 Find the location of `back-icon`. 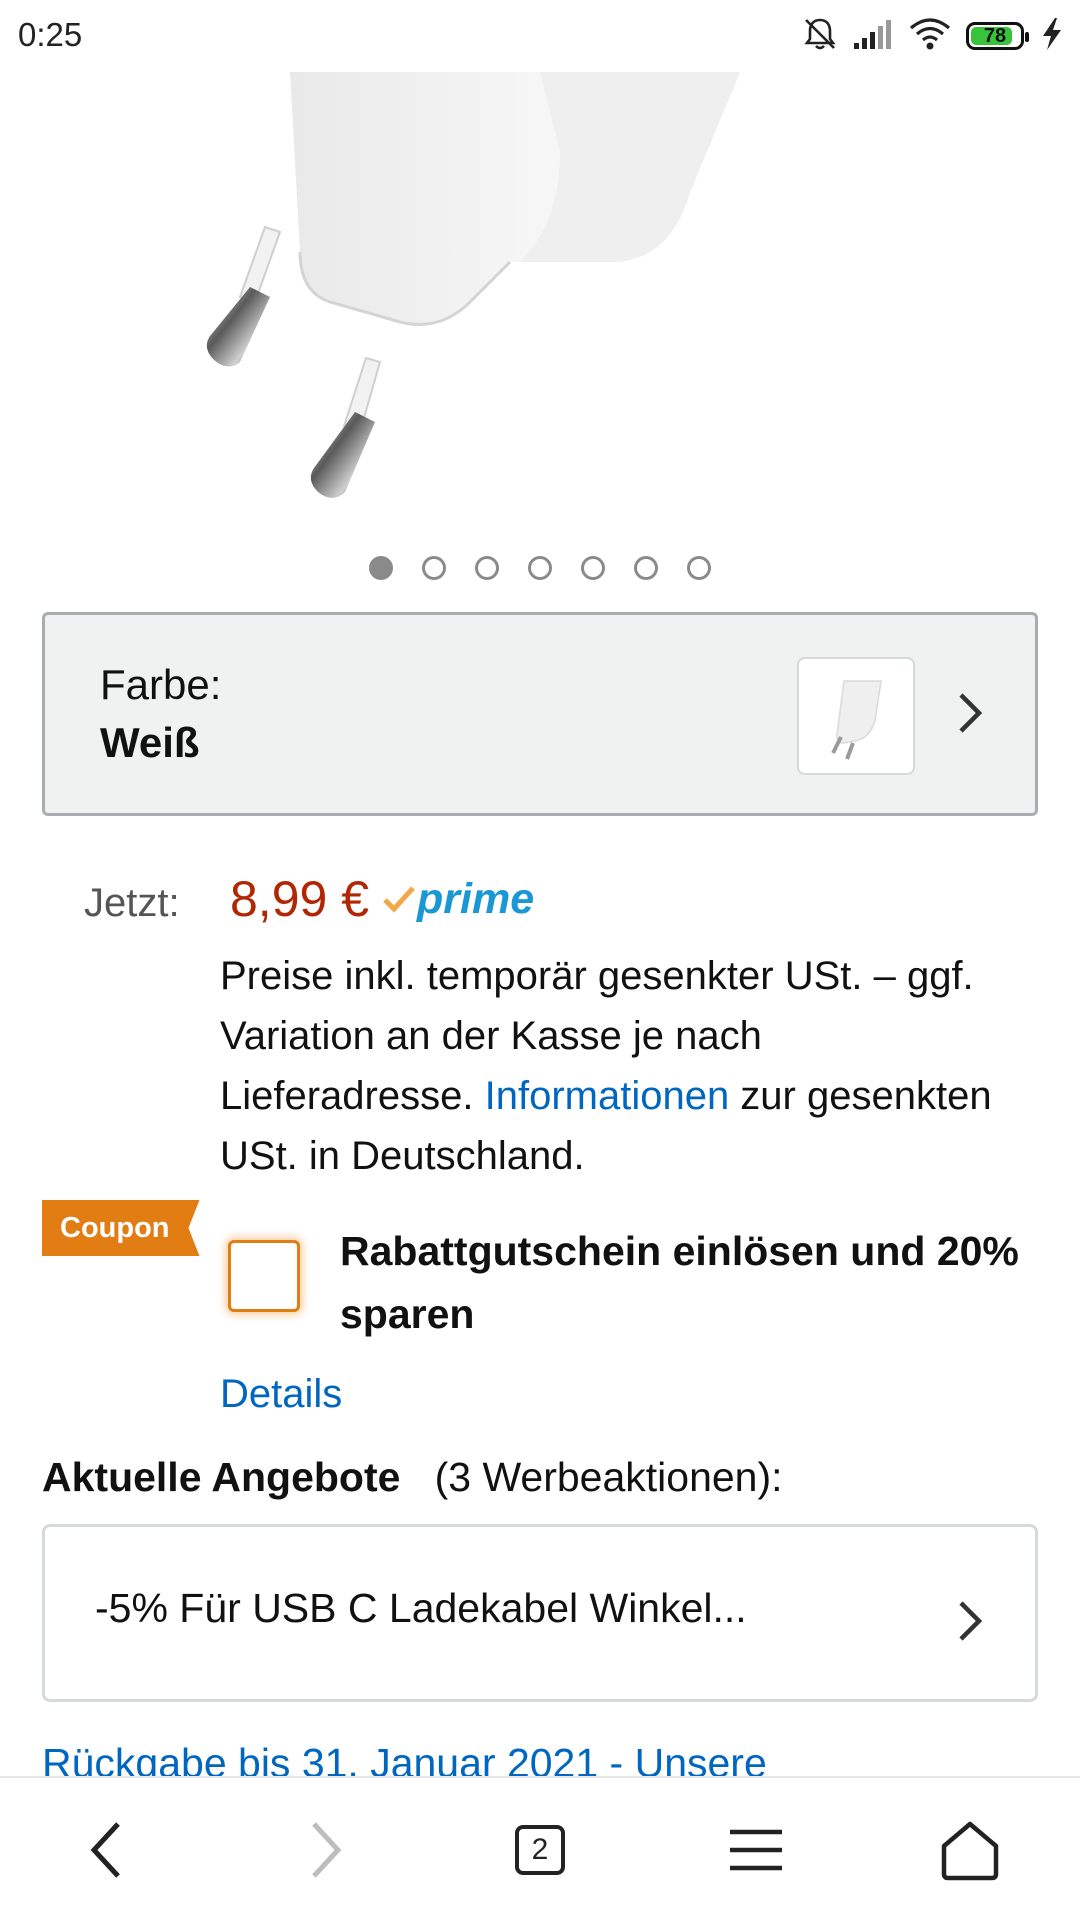

back-icon is located at coordinates (105, 1850).